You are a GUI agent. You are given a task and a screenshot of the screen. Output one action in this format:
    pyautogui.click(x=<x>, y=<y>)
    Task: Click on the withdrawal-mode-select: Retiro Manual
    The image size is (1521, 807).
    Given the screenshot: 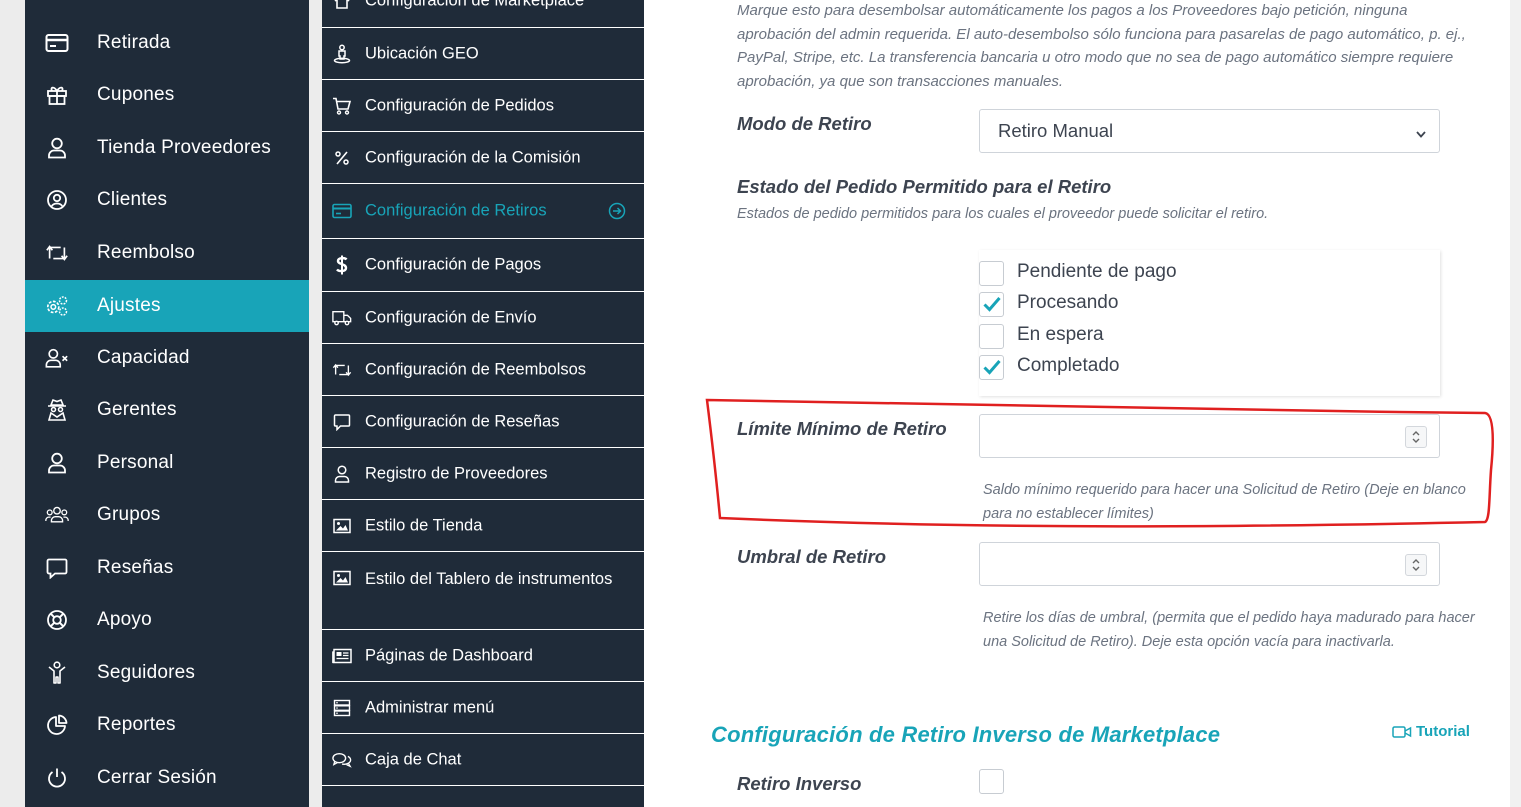 What is the action you would take?
    pyautogui.click(x=1209, y=131)
    